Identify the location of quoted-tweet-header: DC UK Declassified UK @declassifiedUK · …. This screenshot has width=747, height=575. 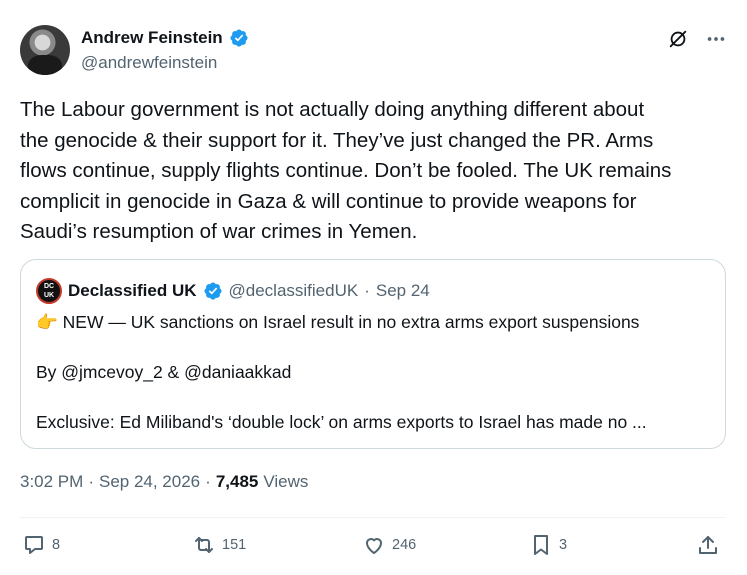
(233, 291).